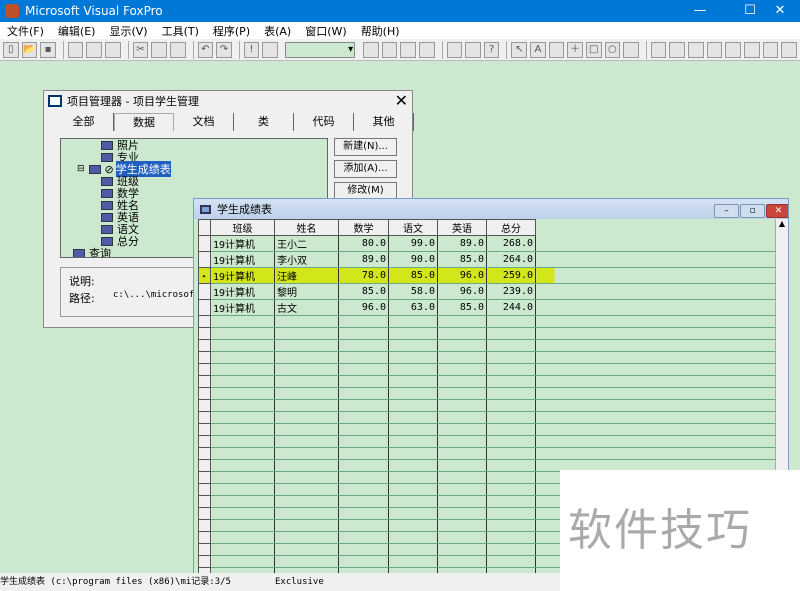  Describe the element at coordinates (789, 49) in the screenshot. I see `align7-icon` at that location.